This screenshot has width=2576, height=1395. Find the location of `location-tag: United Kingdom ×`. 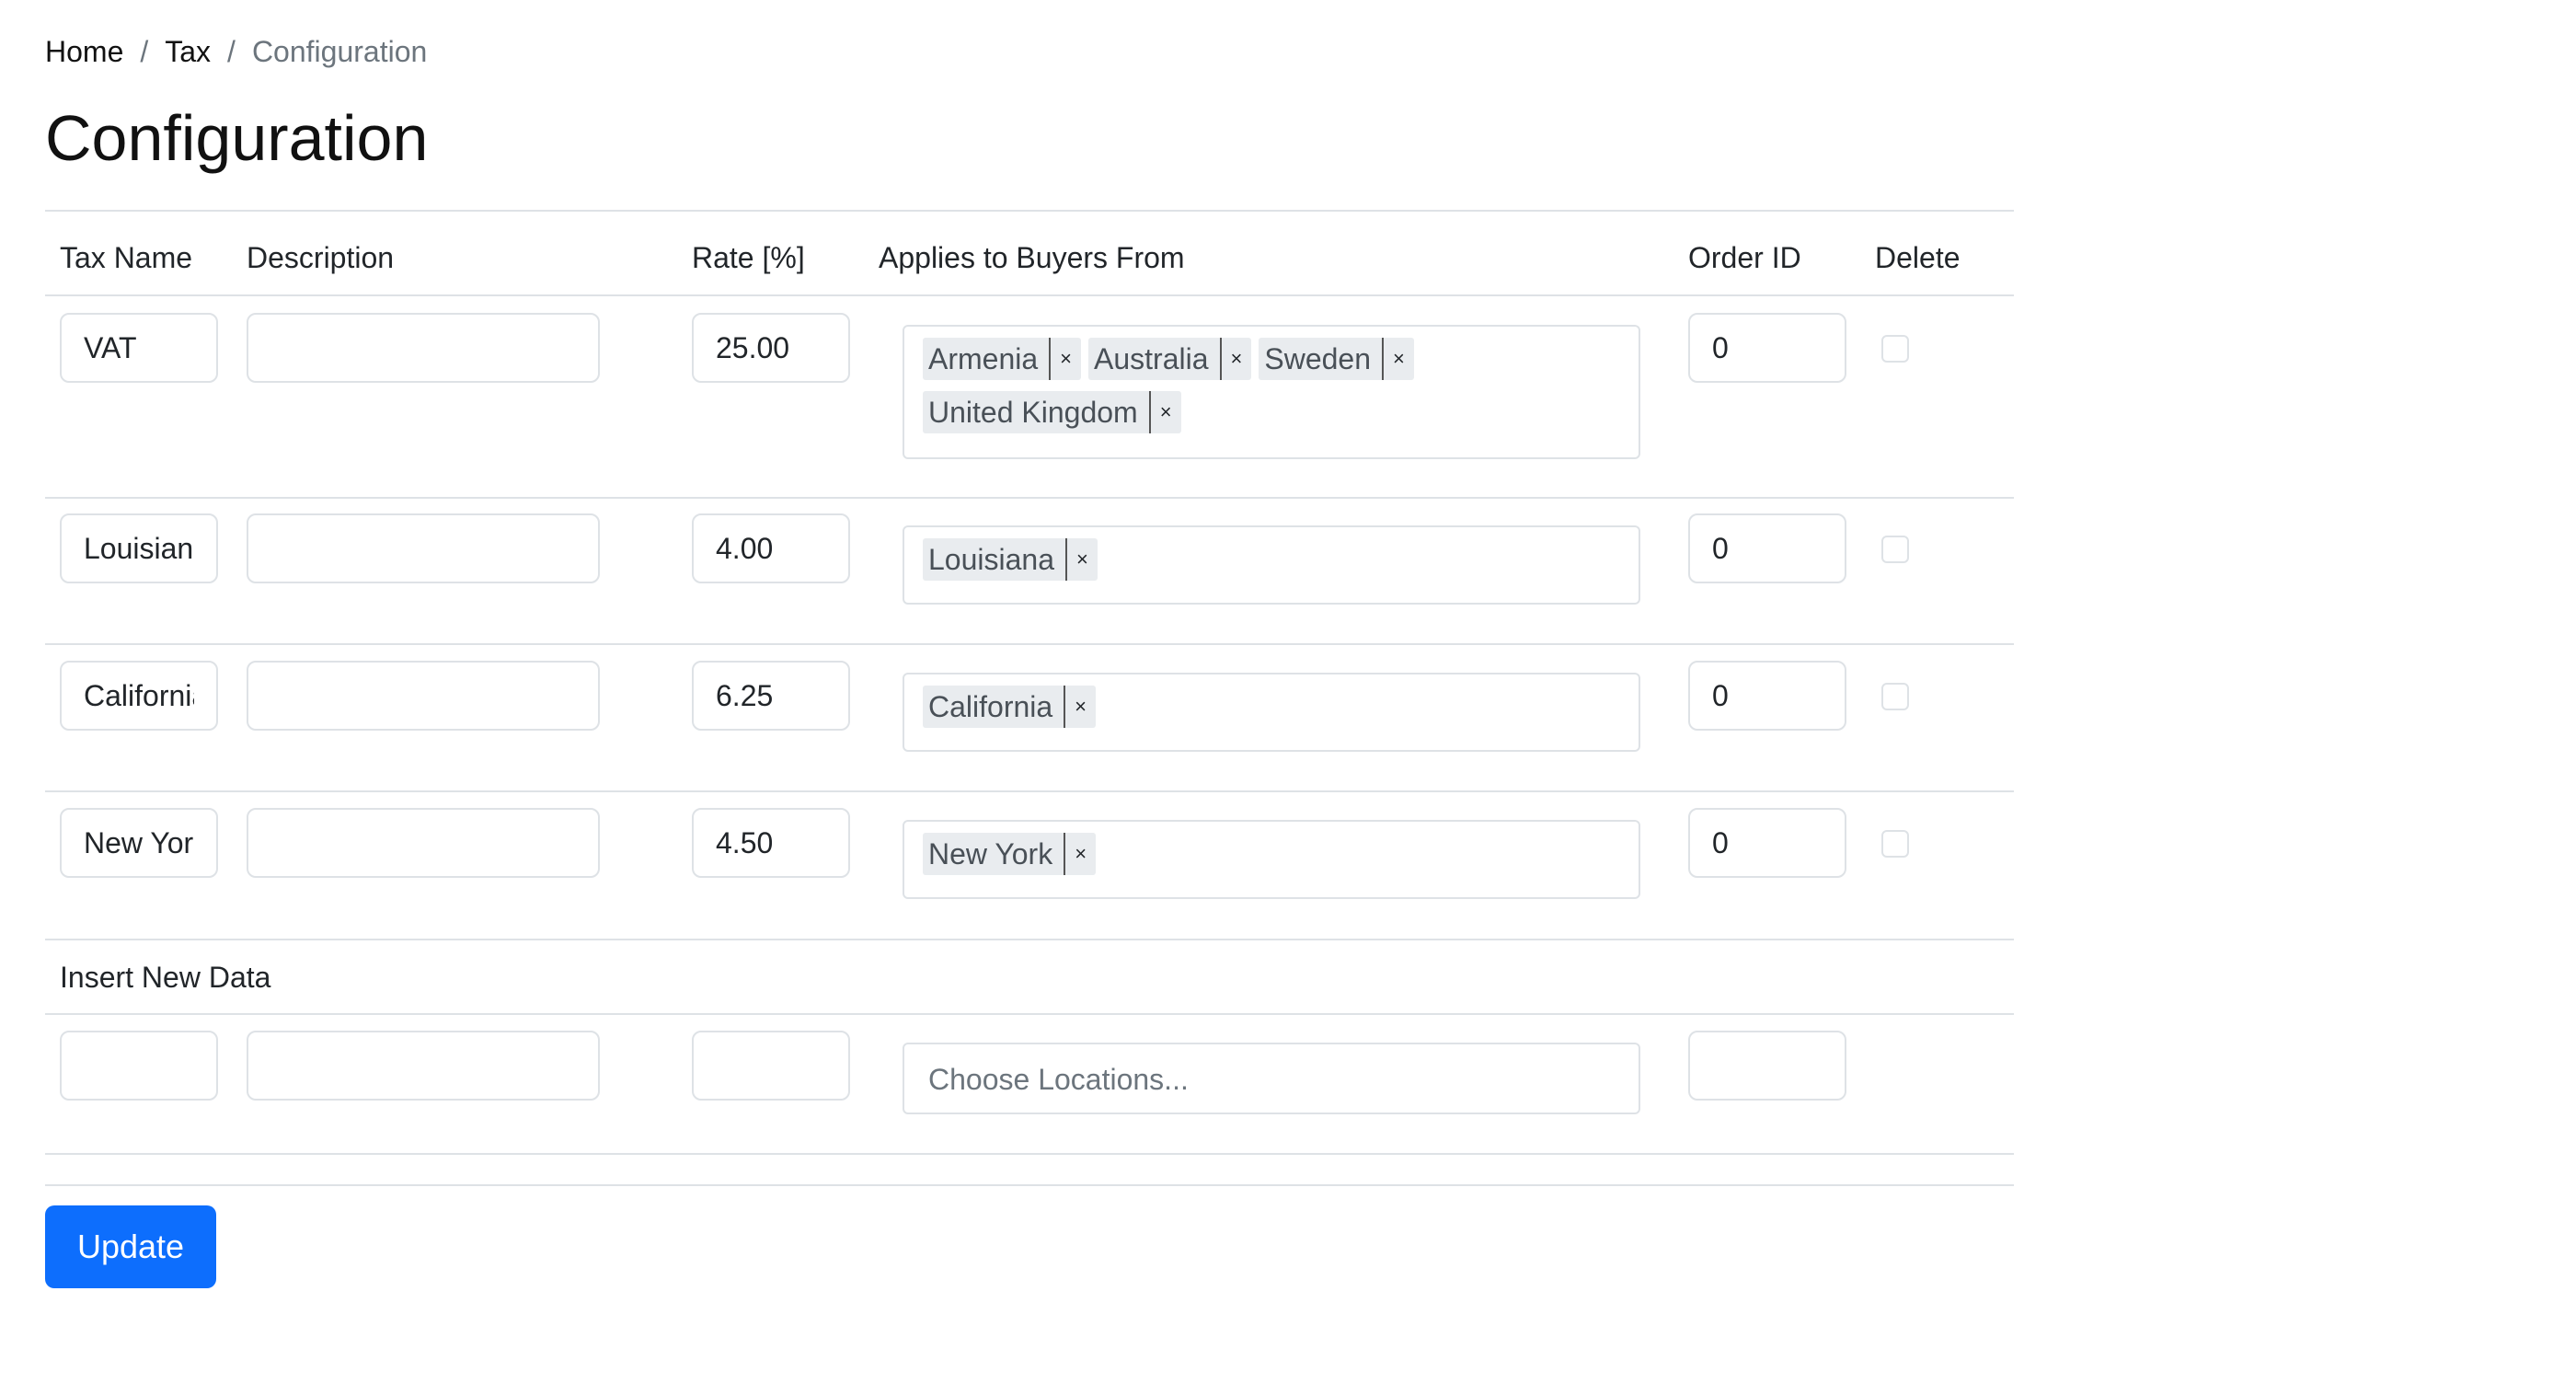

location-tag: United Kingdom × is located at coordinates (1052, 412).